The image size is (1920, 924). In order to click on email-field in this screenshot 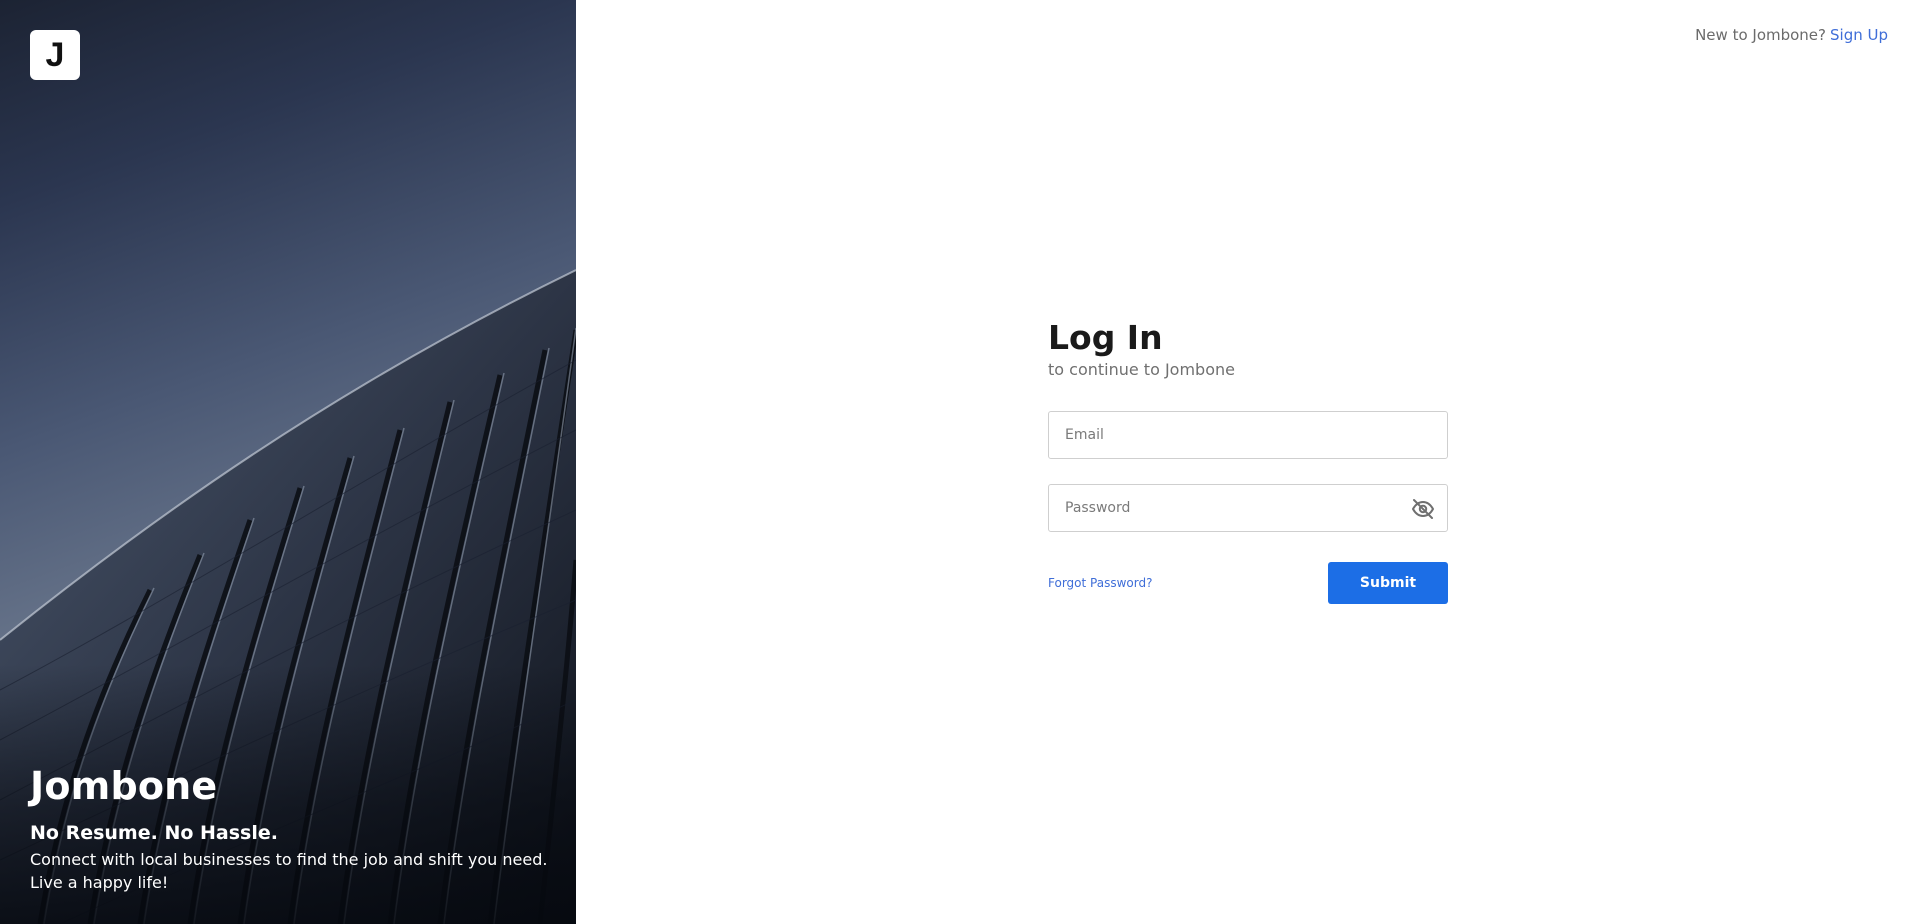, I will do `click(1248, 435)`.